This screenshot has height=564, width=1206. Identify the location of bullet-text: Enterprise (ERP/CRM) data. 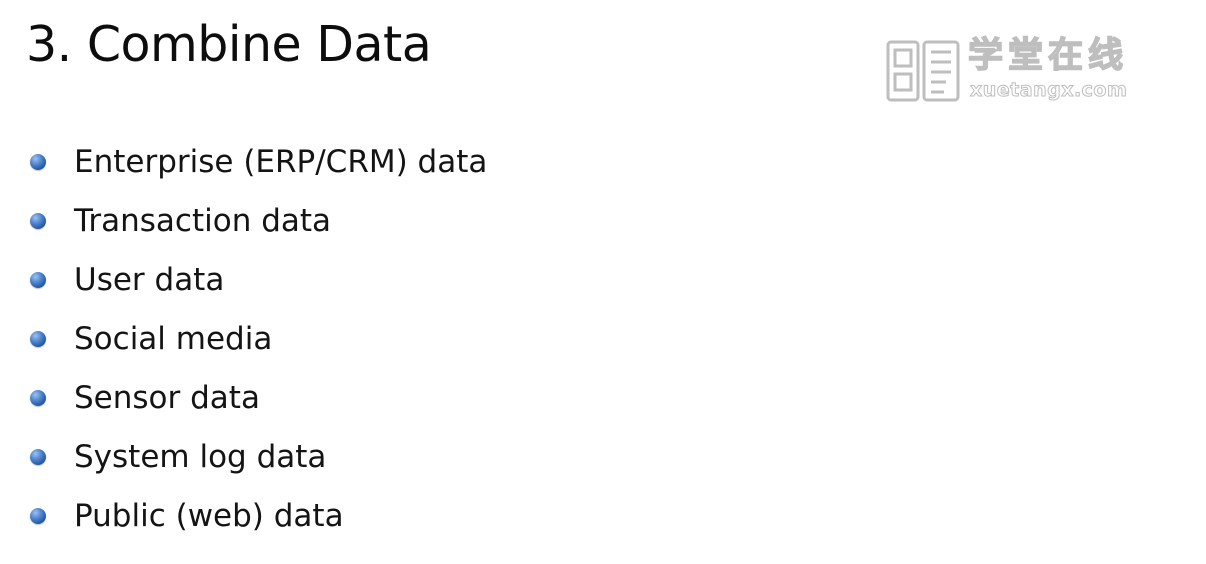
(281, 161).